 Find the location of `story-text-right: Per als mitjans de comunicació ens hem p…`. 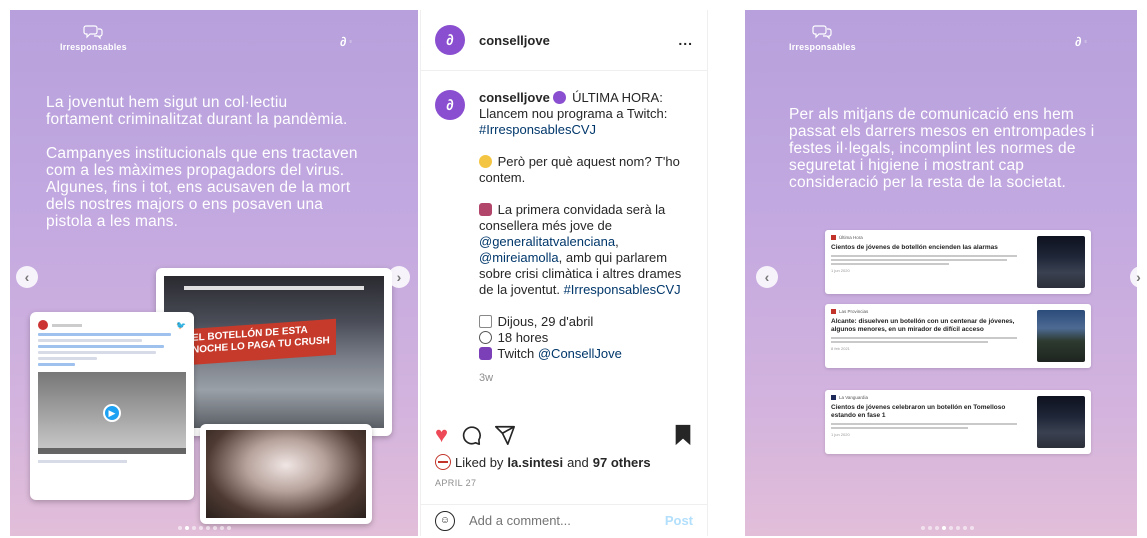

story-text-right: Per als mitjans de comunicació ens hem p… is located at coordinates (942, 148).